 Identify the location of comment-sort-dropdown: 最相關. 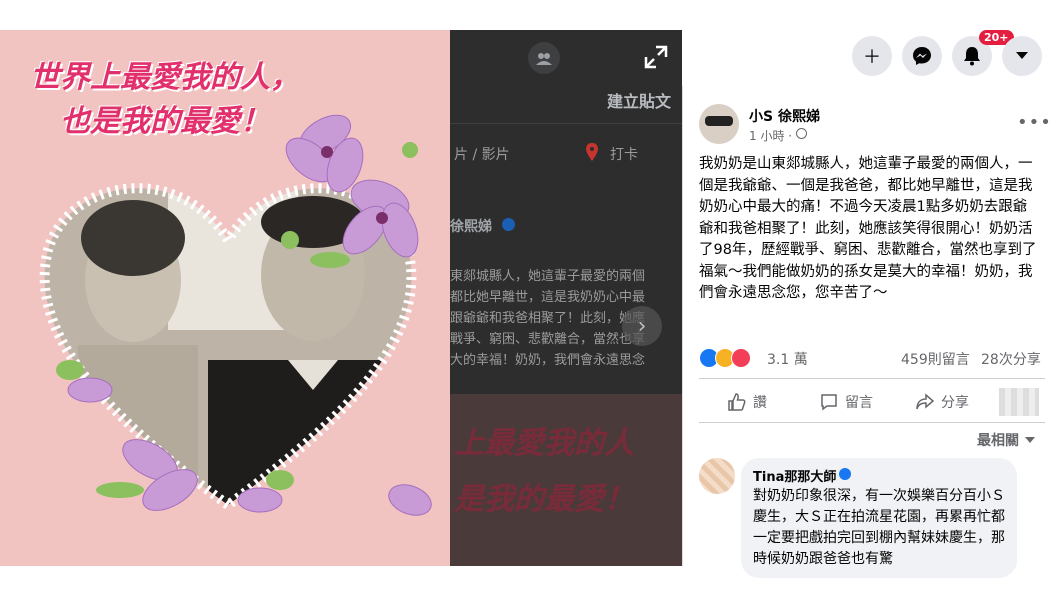
(1006, 440).